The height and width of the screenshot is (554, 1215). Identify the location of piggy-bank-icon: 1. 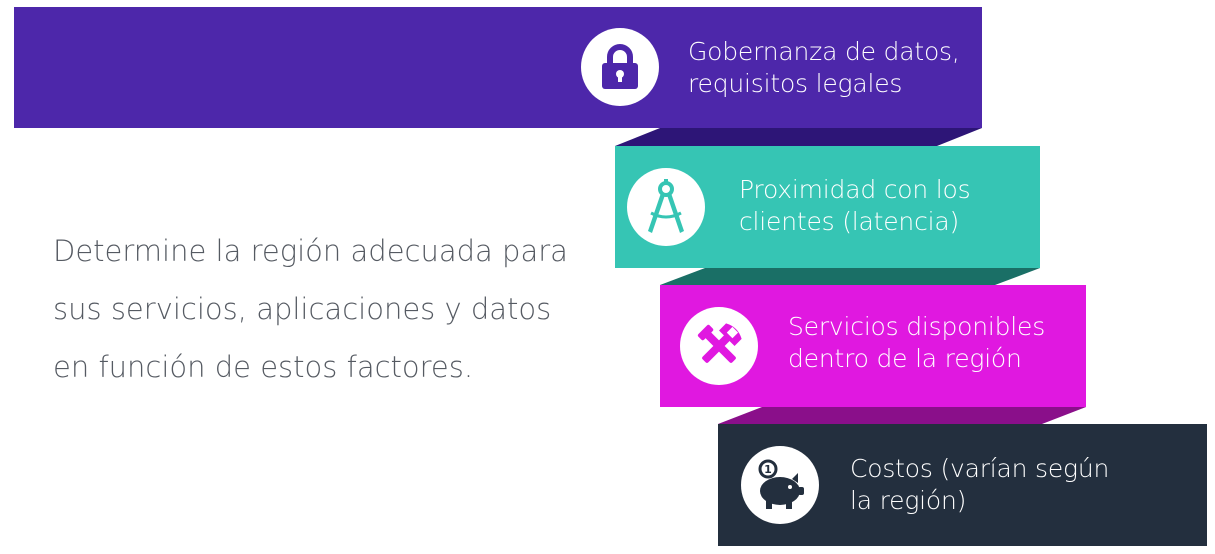
(781, 484).